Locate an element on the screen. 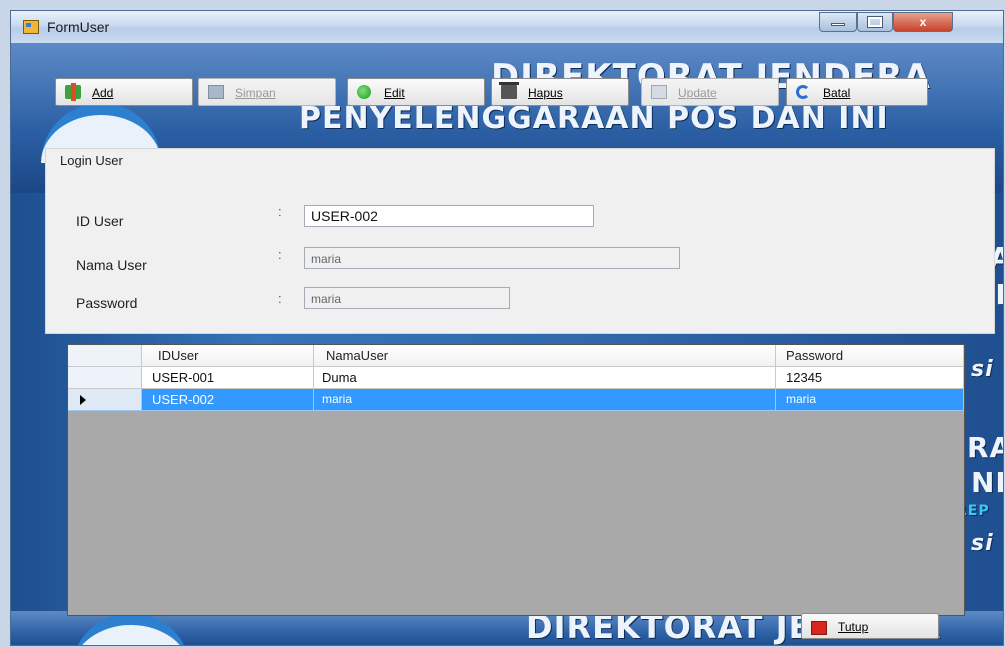 Image resolution: width=1006 pixels, height=648 pixels. close-form-icon is located at coordinates (819, 628).